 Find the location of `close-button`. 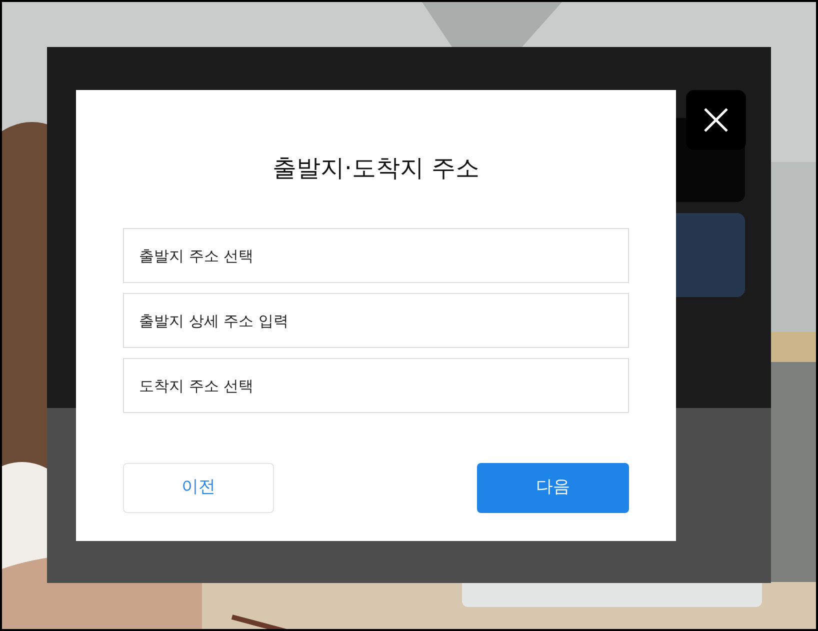

close-button is located at coordinates (716, 120).